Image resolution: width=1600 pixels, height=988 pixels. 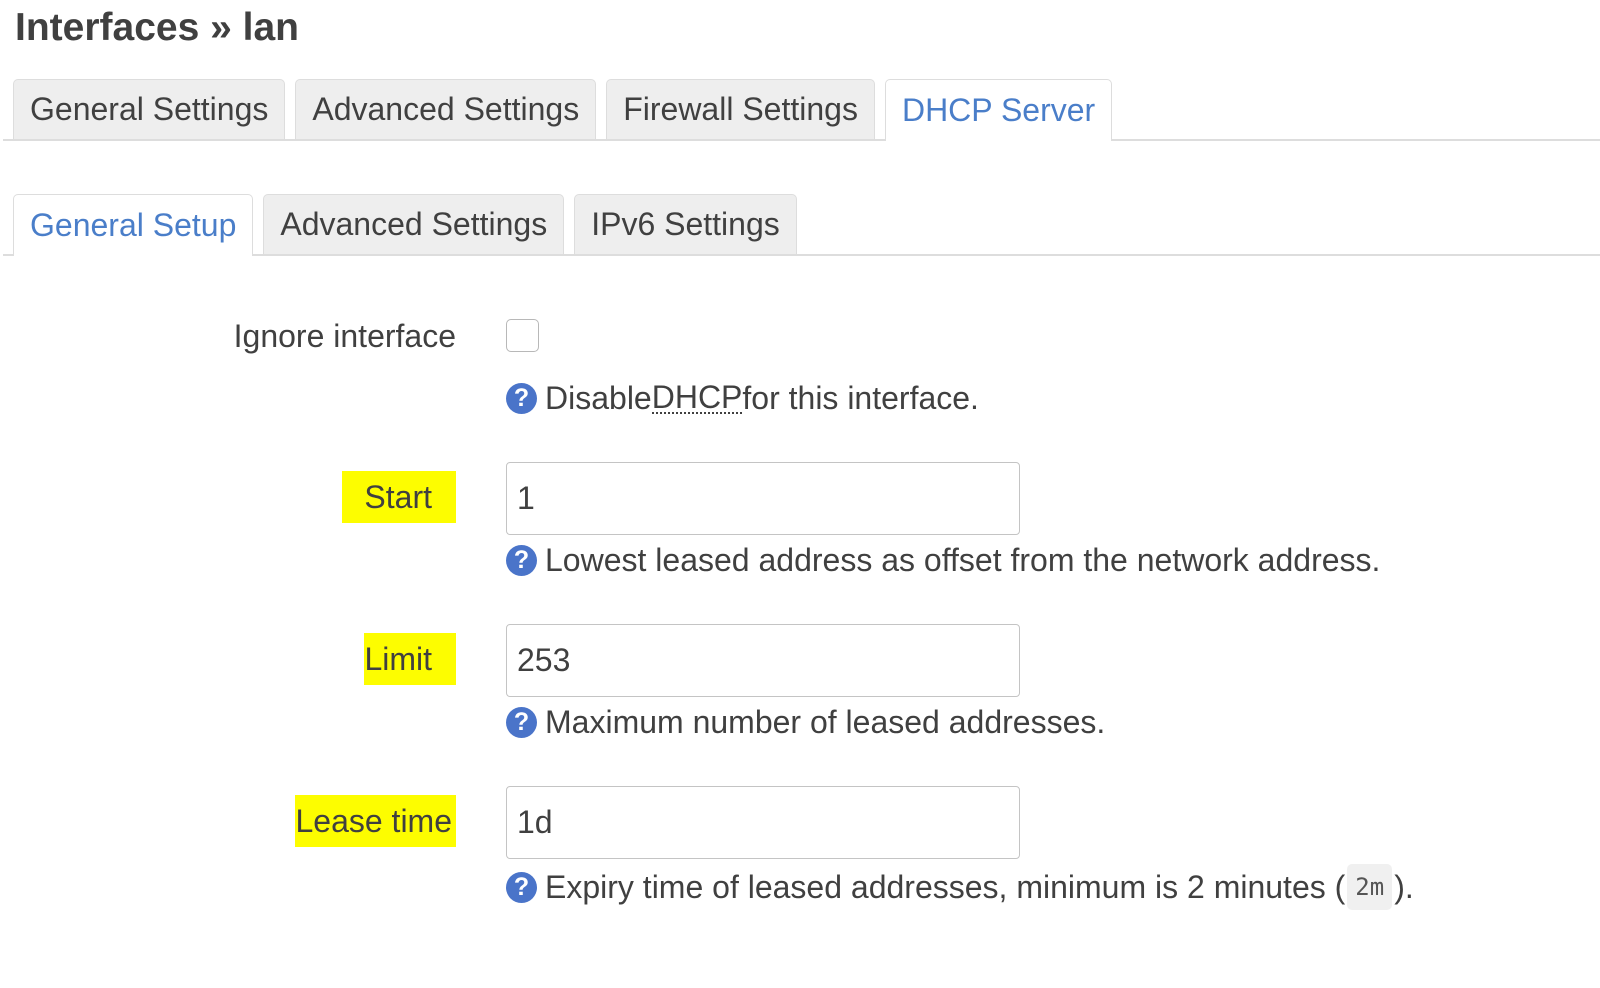 I want to click on limit-hint-text: Maximum number of leased addresses., so click(x=825, y=722).